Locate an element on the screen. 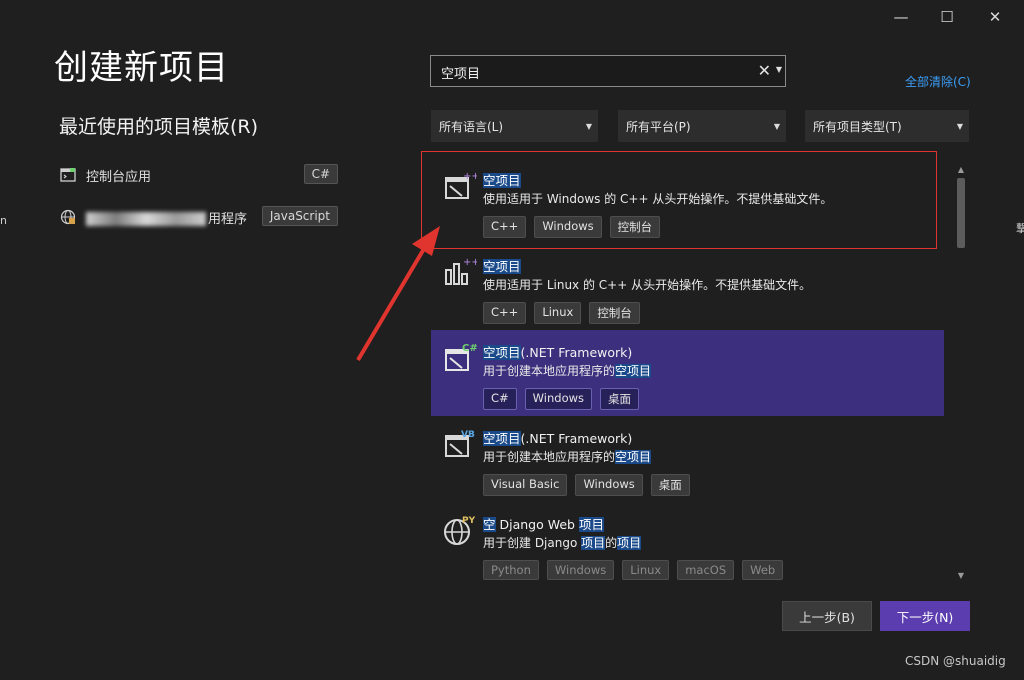  recent-item-tag: C# is located at coordinates (320, 174).